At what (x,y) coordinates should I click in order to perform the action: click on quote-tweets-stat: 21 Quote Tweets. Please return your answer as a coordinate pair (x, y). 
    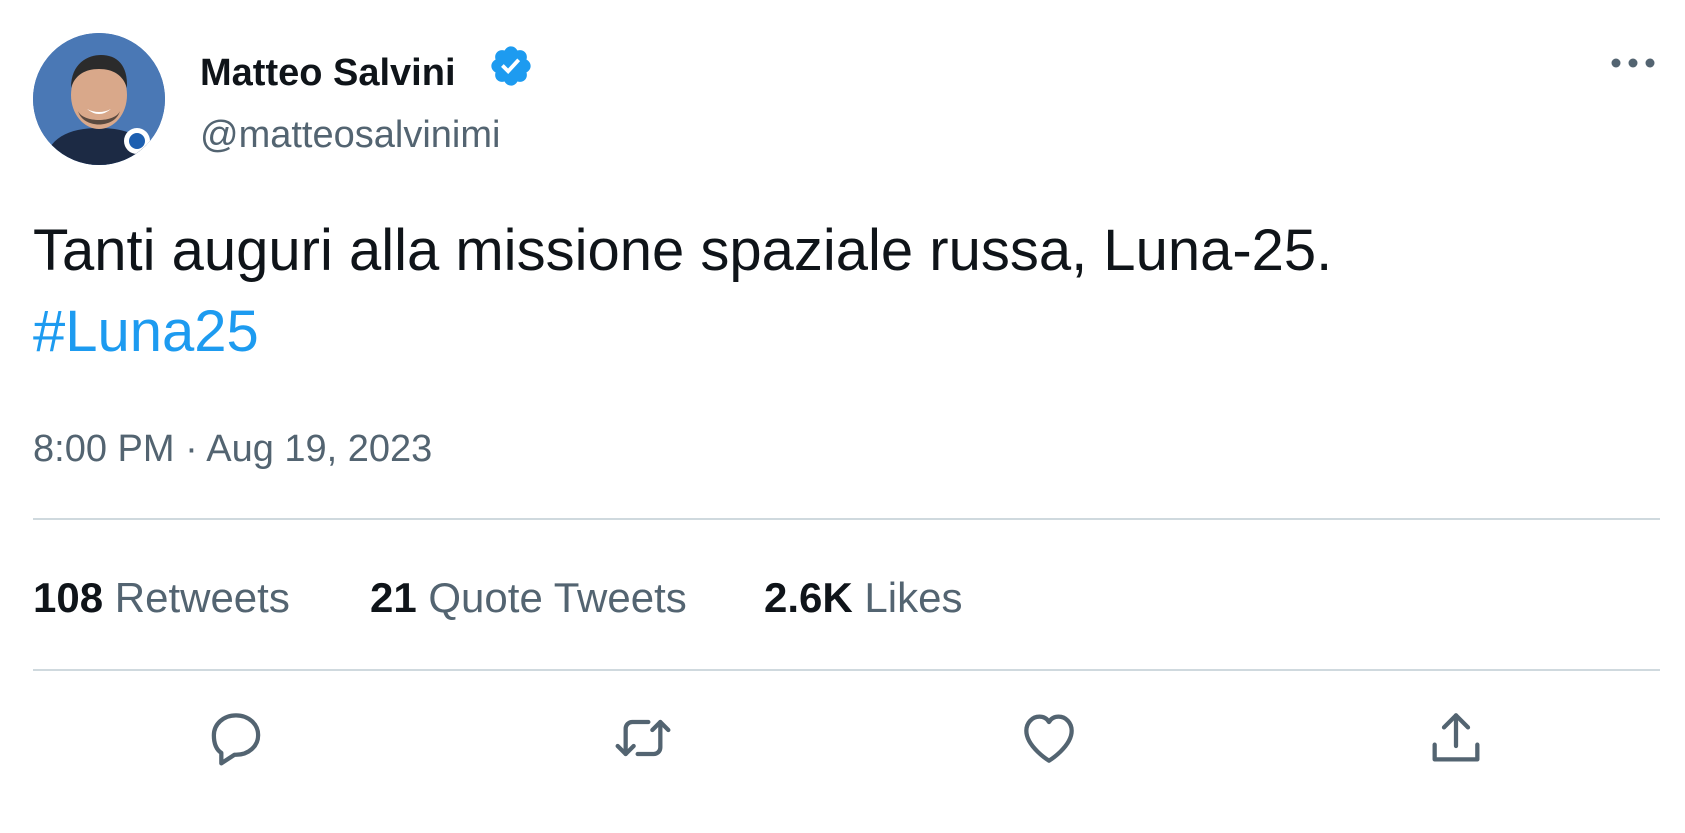
    Looking at the image, I should click on (528, 598).